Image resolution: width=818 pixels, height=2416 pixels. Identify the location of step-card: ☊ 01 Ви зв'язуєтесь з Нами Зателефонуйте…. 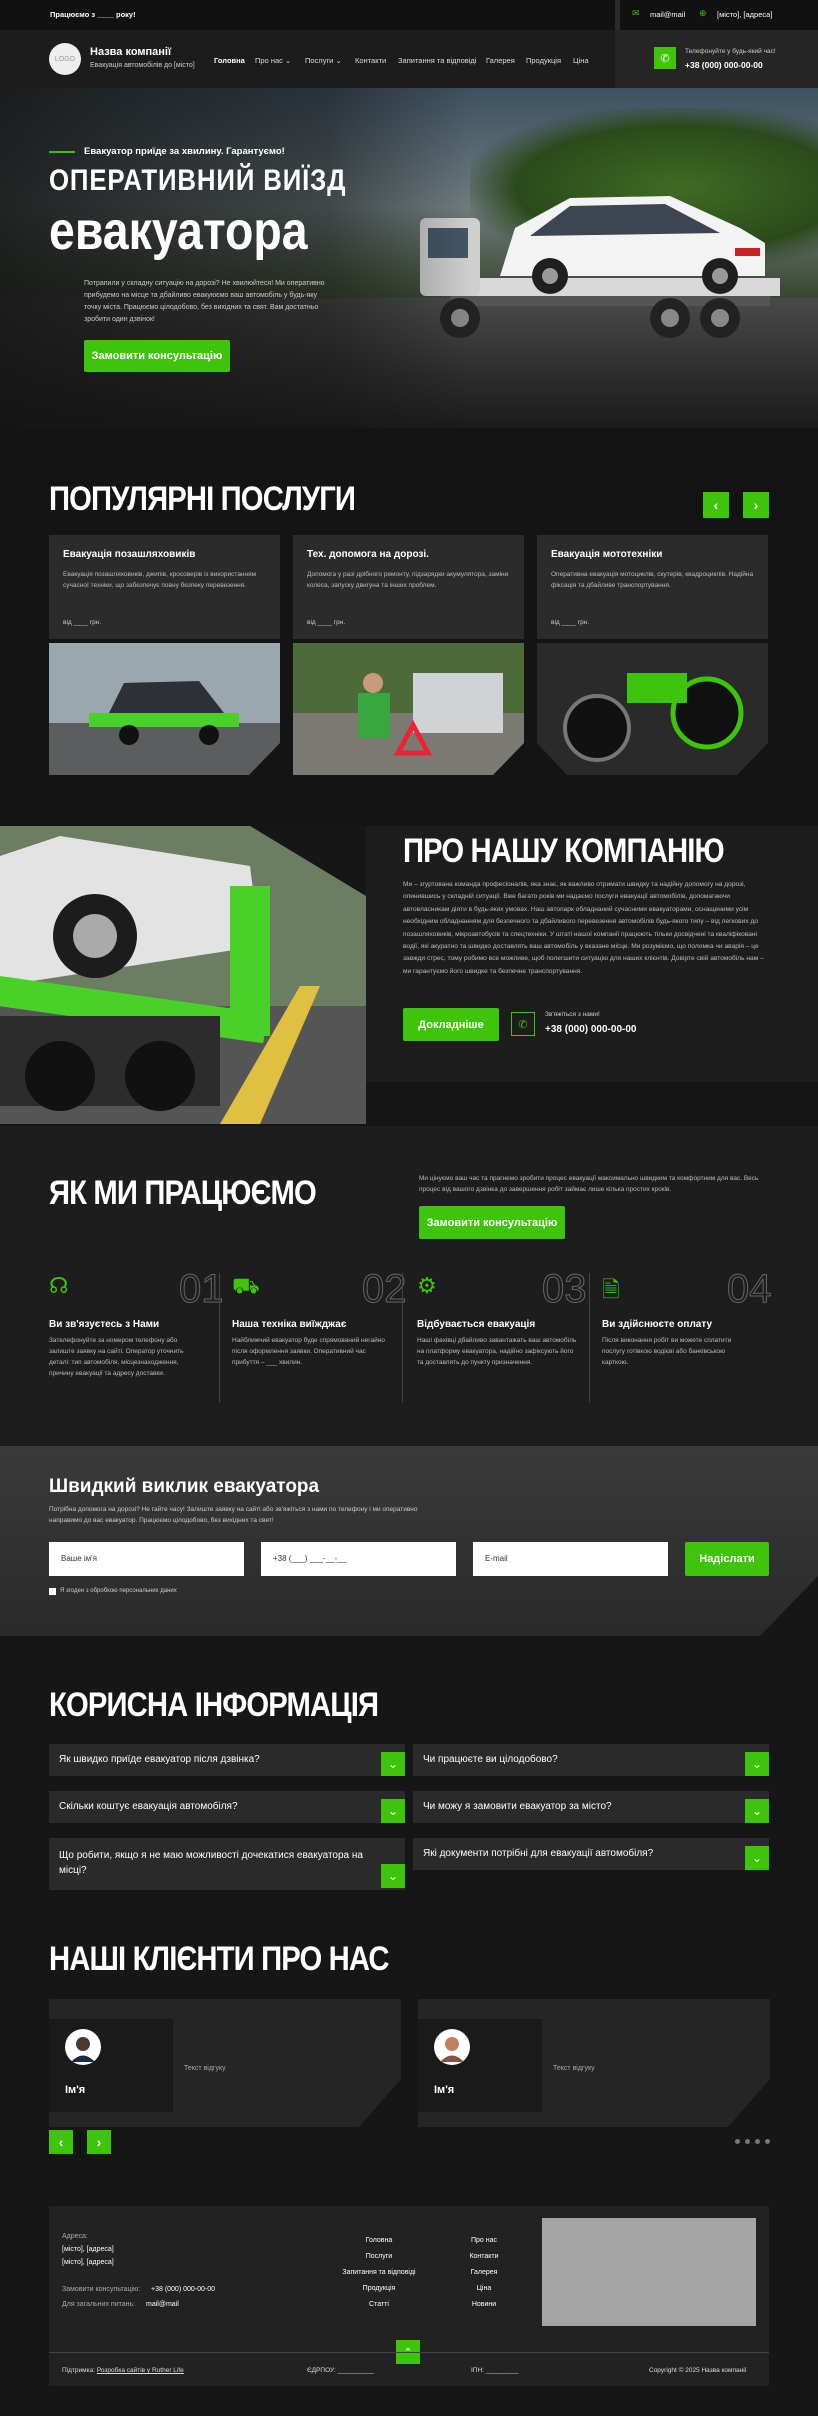
(136, 1335).